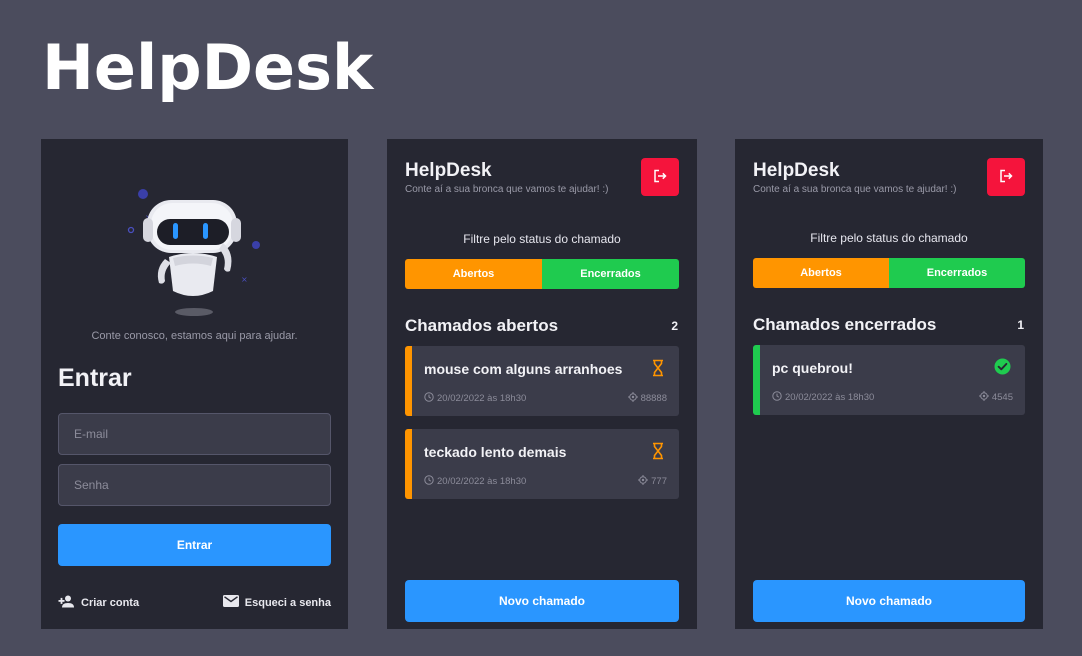 The width and height of the screenshot is (1082, 656). I want to click on ticket-id: 777, so click(652, 481).